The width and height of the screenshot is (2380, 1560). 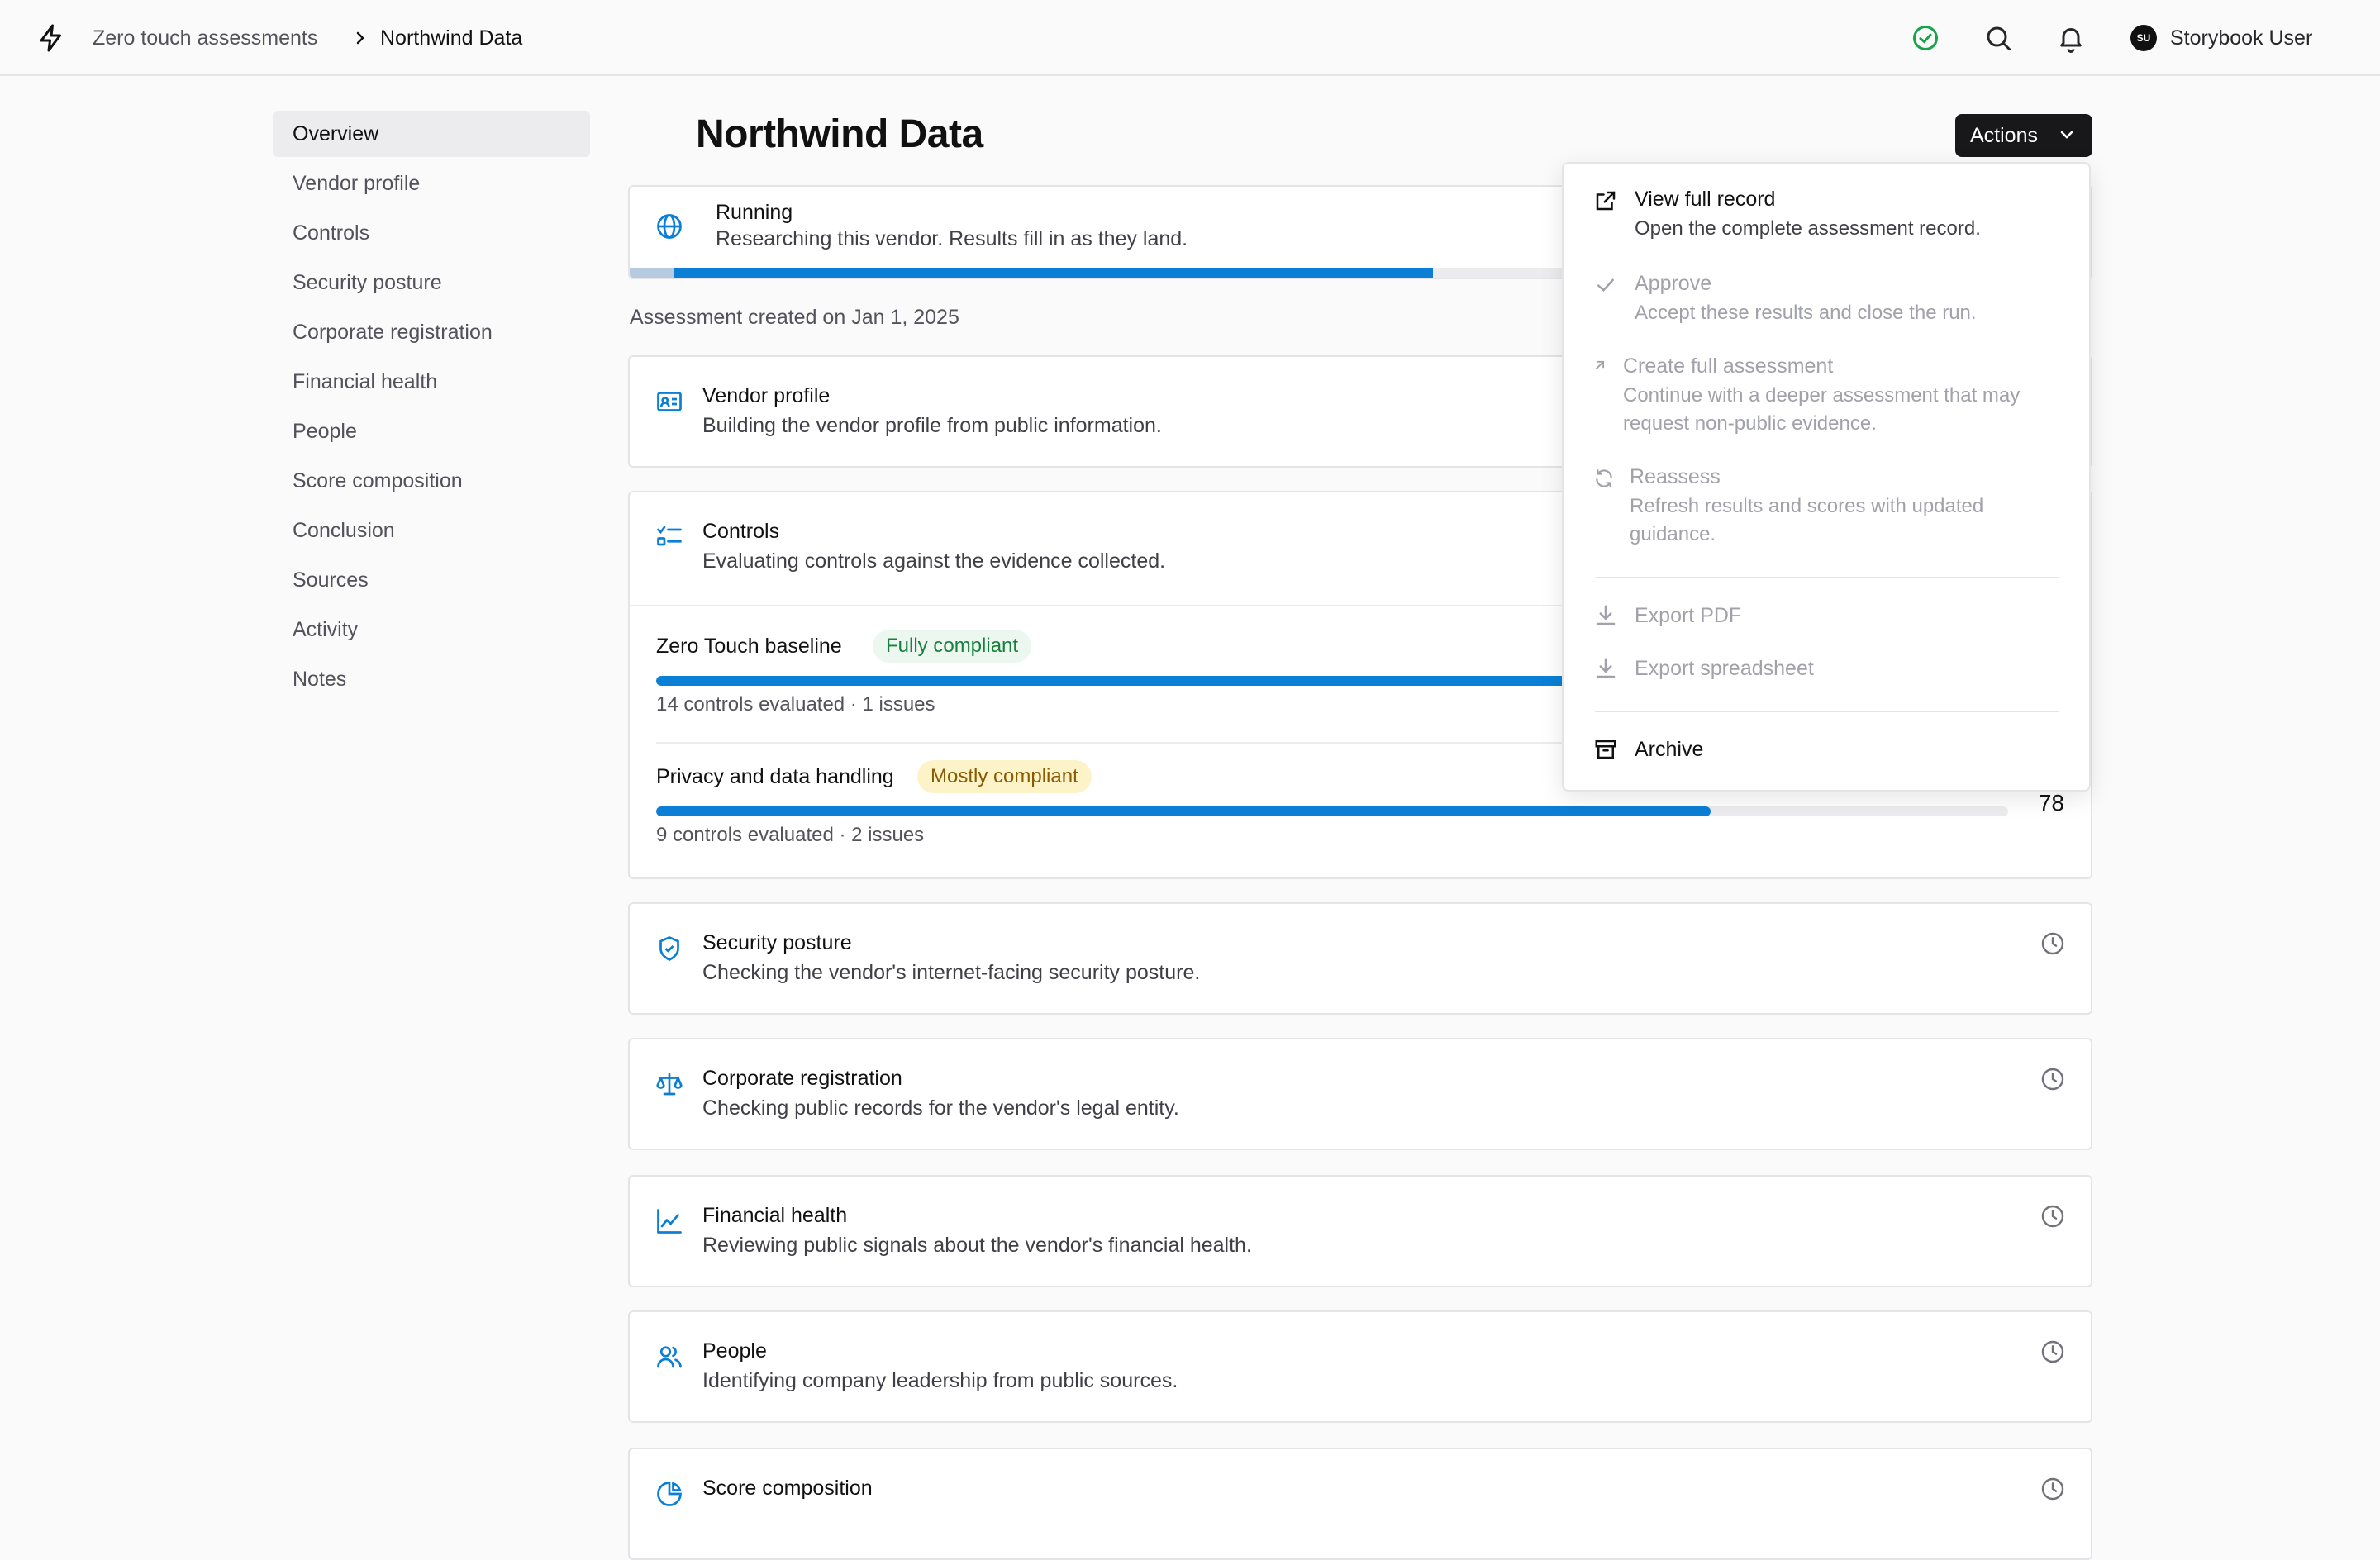 I want to click on sidebar-item-vendor-profile: Vendor profile, so click(x=431, y=183).